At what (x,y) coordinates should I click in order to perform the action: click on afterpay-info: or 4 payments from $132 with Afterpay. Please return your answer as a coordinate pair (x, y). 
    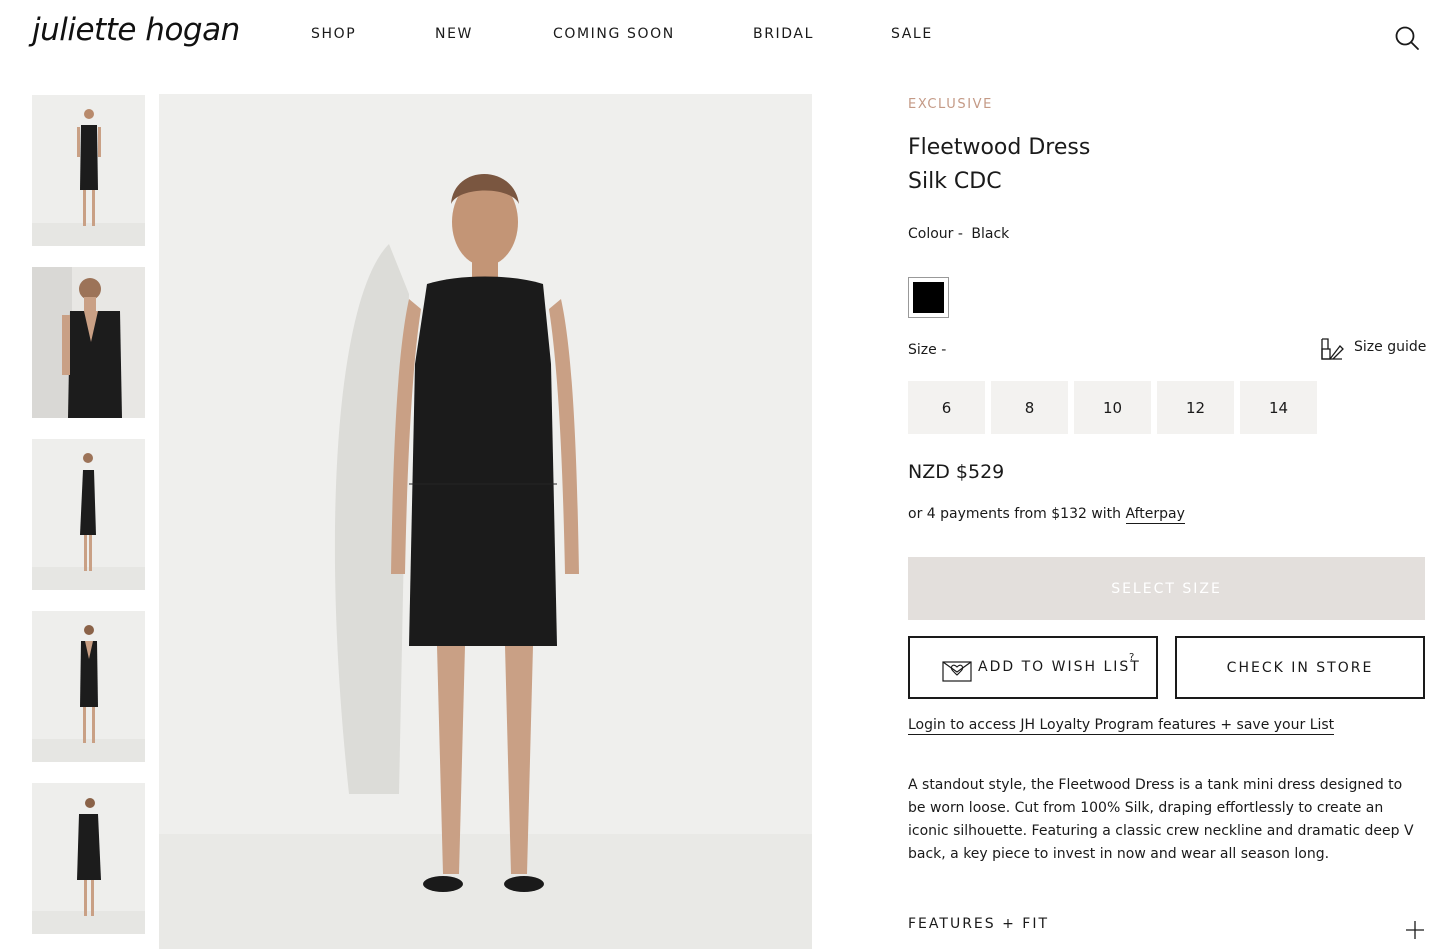
    Looking at the image, I should click on (1046, 515).